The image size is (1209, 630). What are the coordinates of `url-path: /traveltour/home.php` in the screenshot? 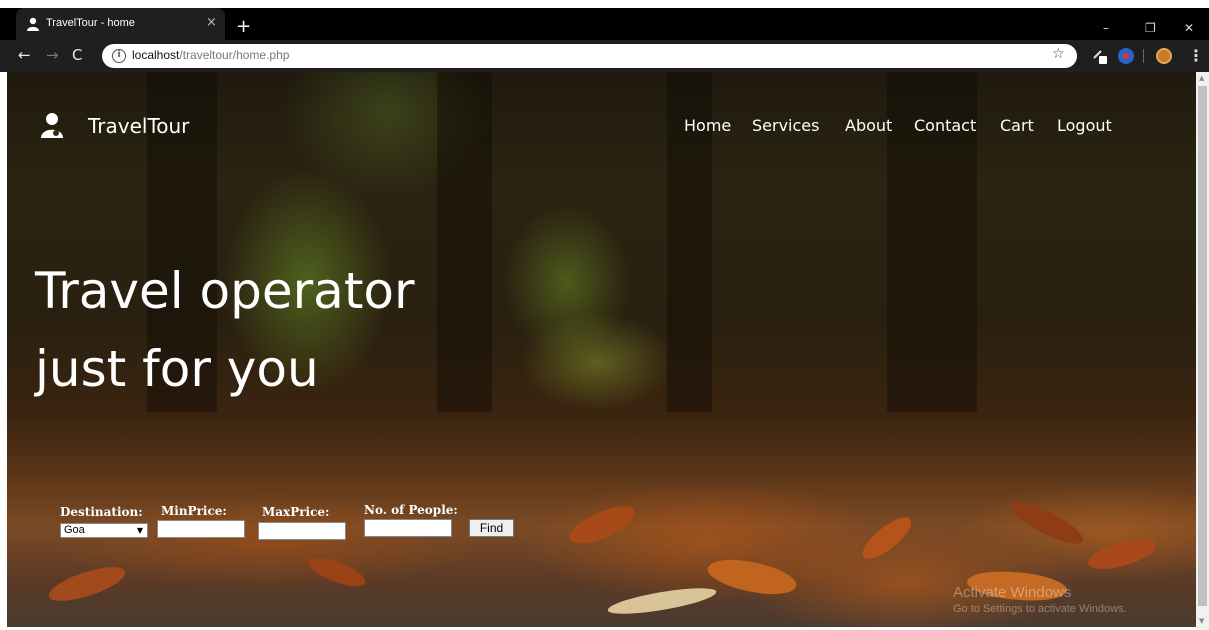 It's located at (234, 55).